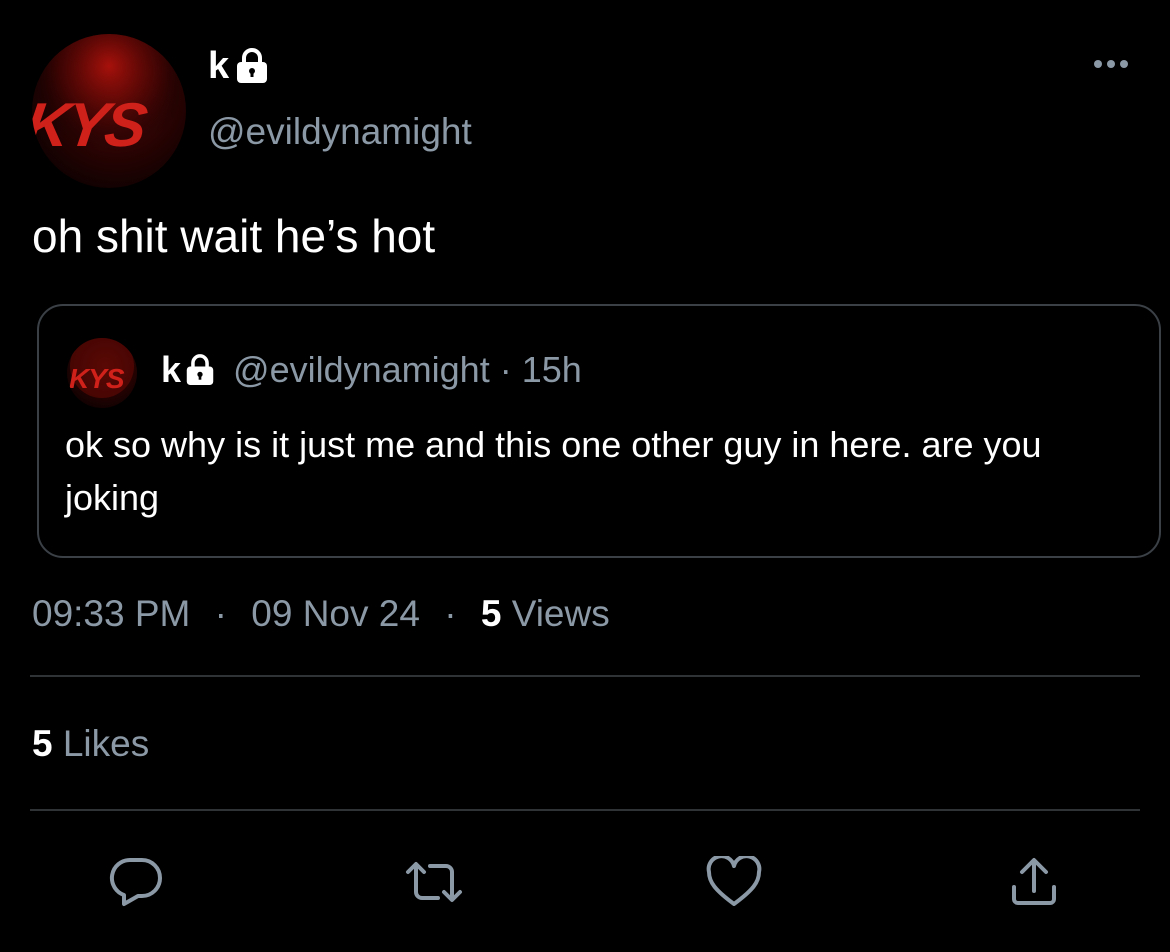  Describe the element at coordinates (252, 66) in the screenshot. I see `lock-icon` at that location.